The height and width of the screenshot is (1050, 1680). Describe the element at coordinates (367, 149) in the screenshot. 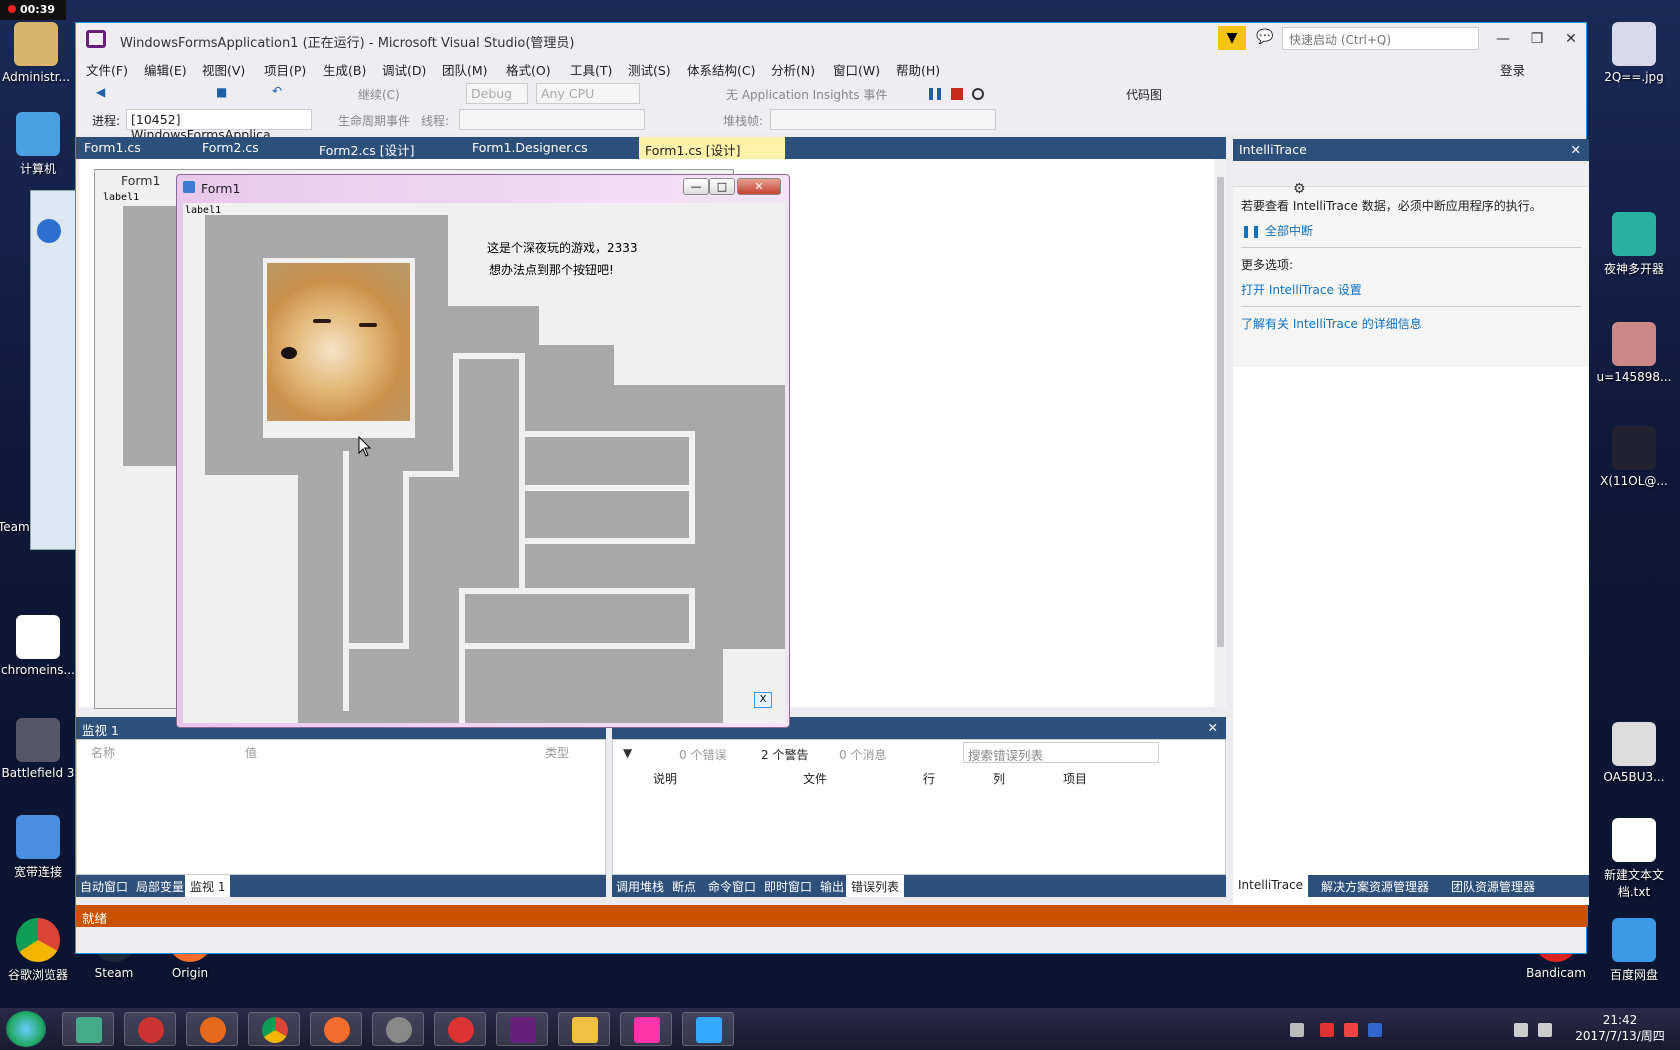

I see `tab-form2-design: Form2.cs [设计]` at that location.